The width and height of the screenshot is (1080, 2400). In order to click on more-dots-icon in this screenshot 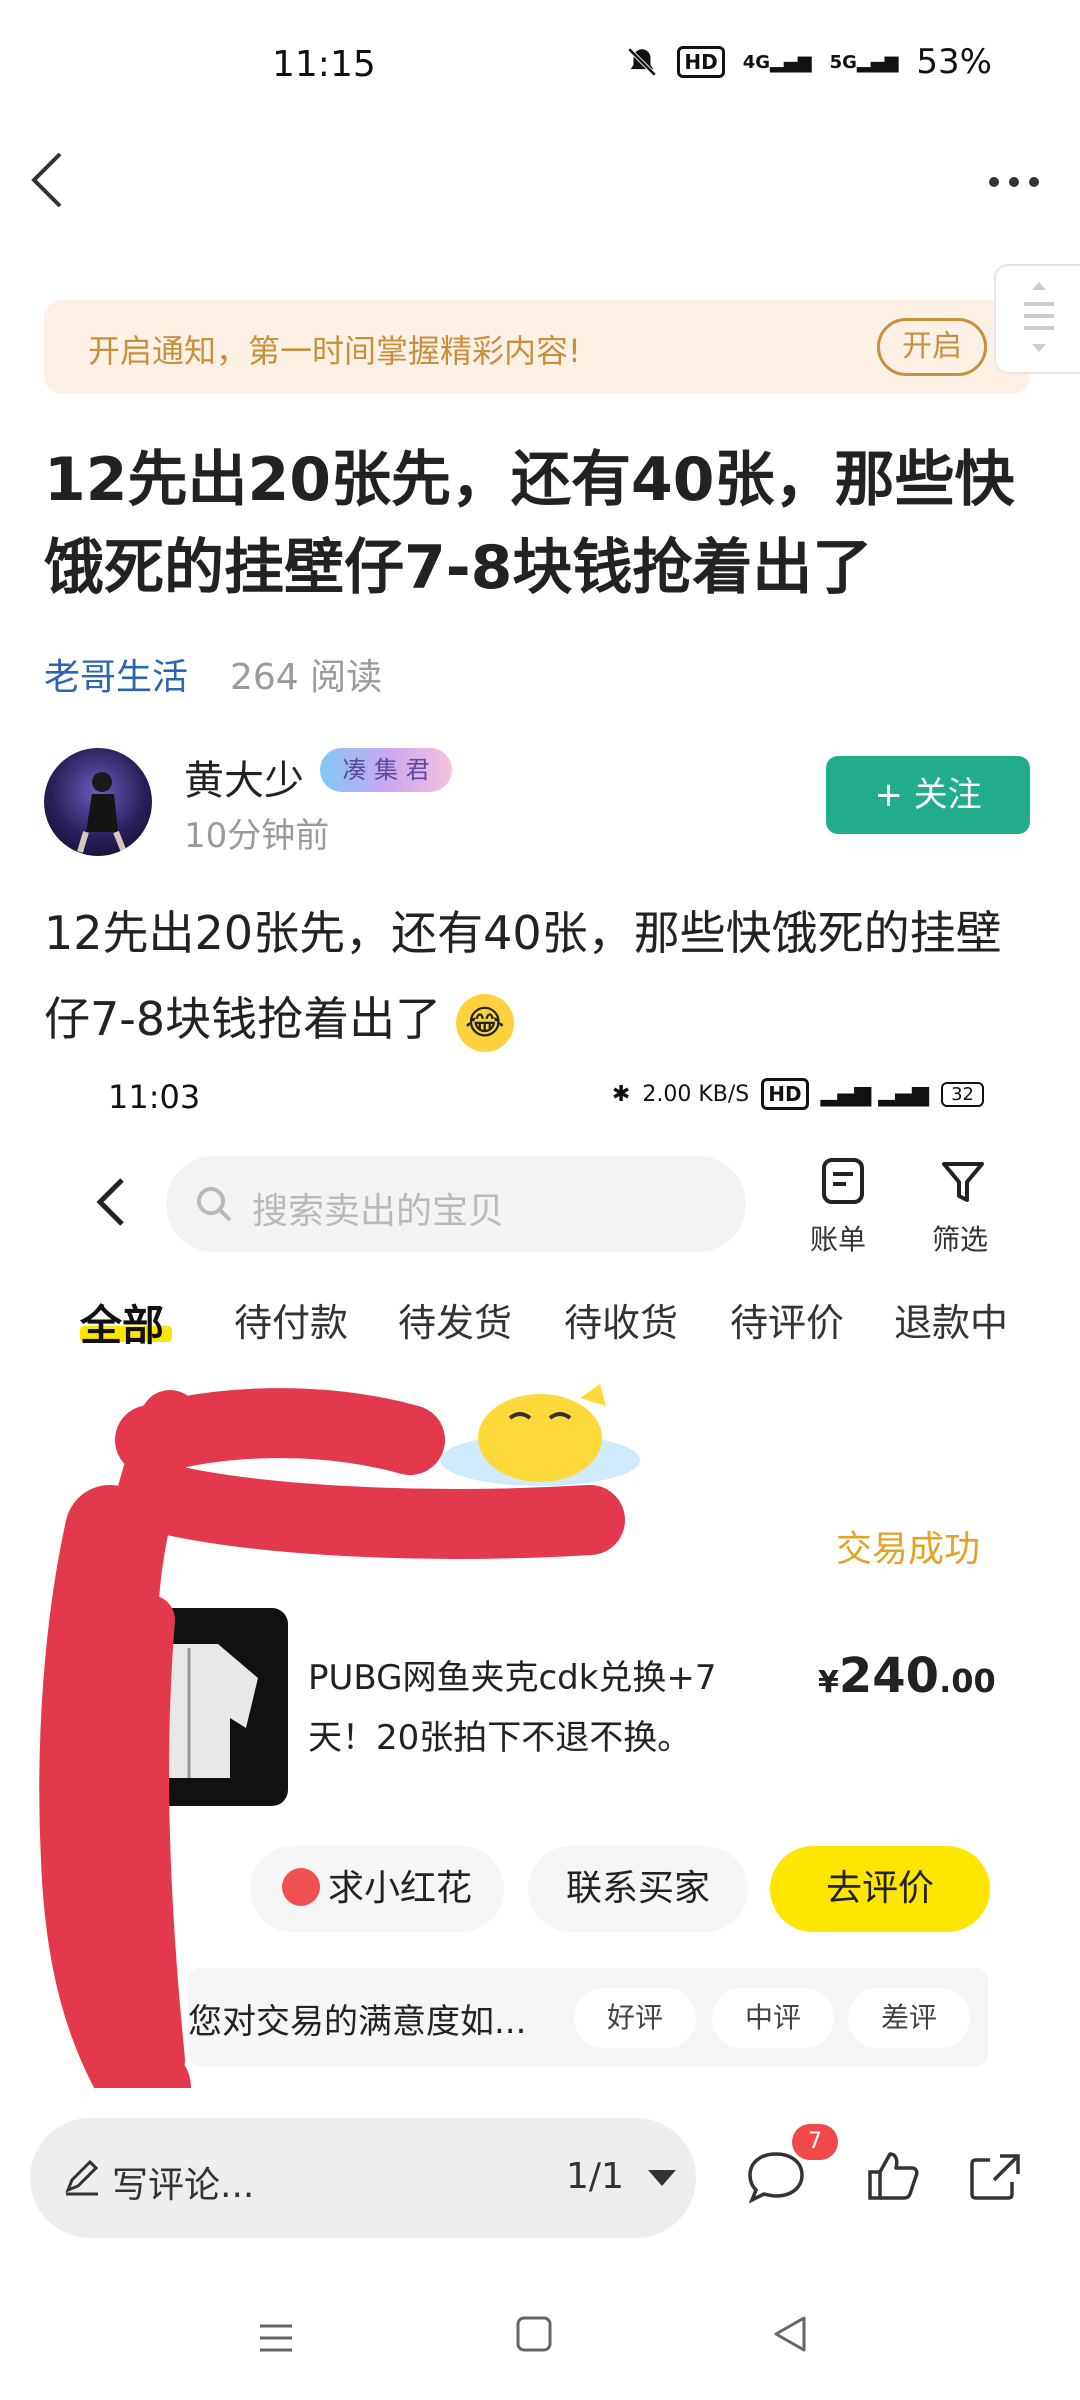, I will do `click(1014, 182)`.